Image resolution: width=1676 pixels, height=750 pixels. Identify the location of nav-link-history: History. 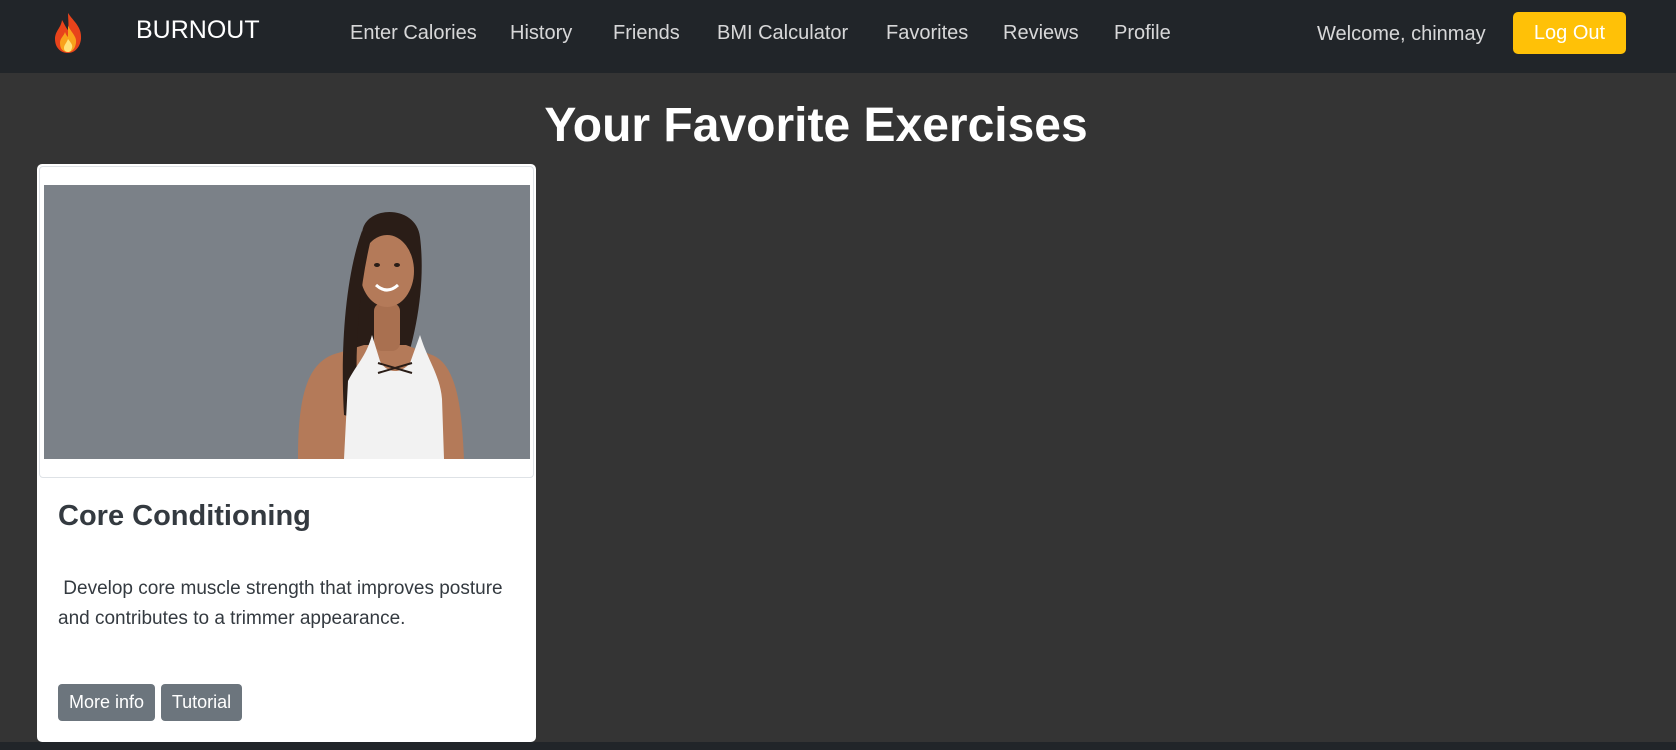
(541, 33).